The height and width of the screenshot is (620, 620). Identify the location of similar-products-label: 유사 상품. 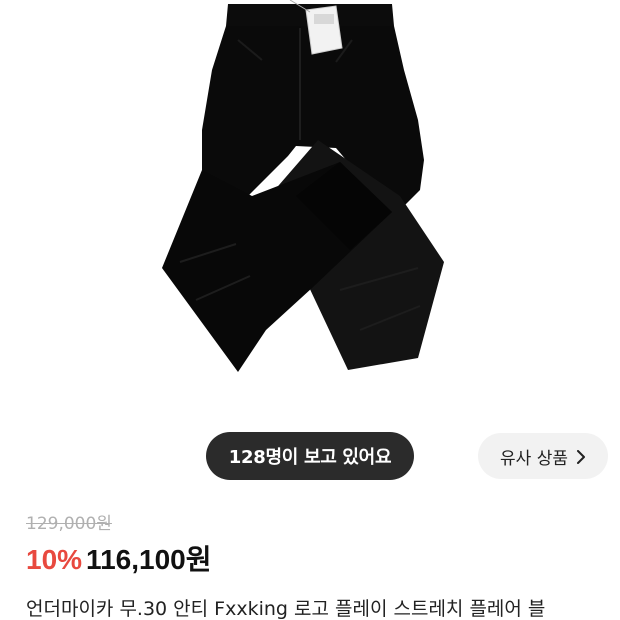
(534, 458).